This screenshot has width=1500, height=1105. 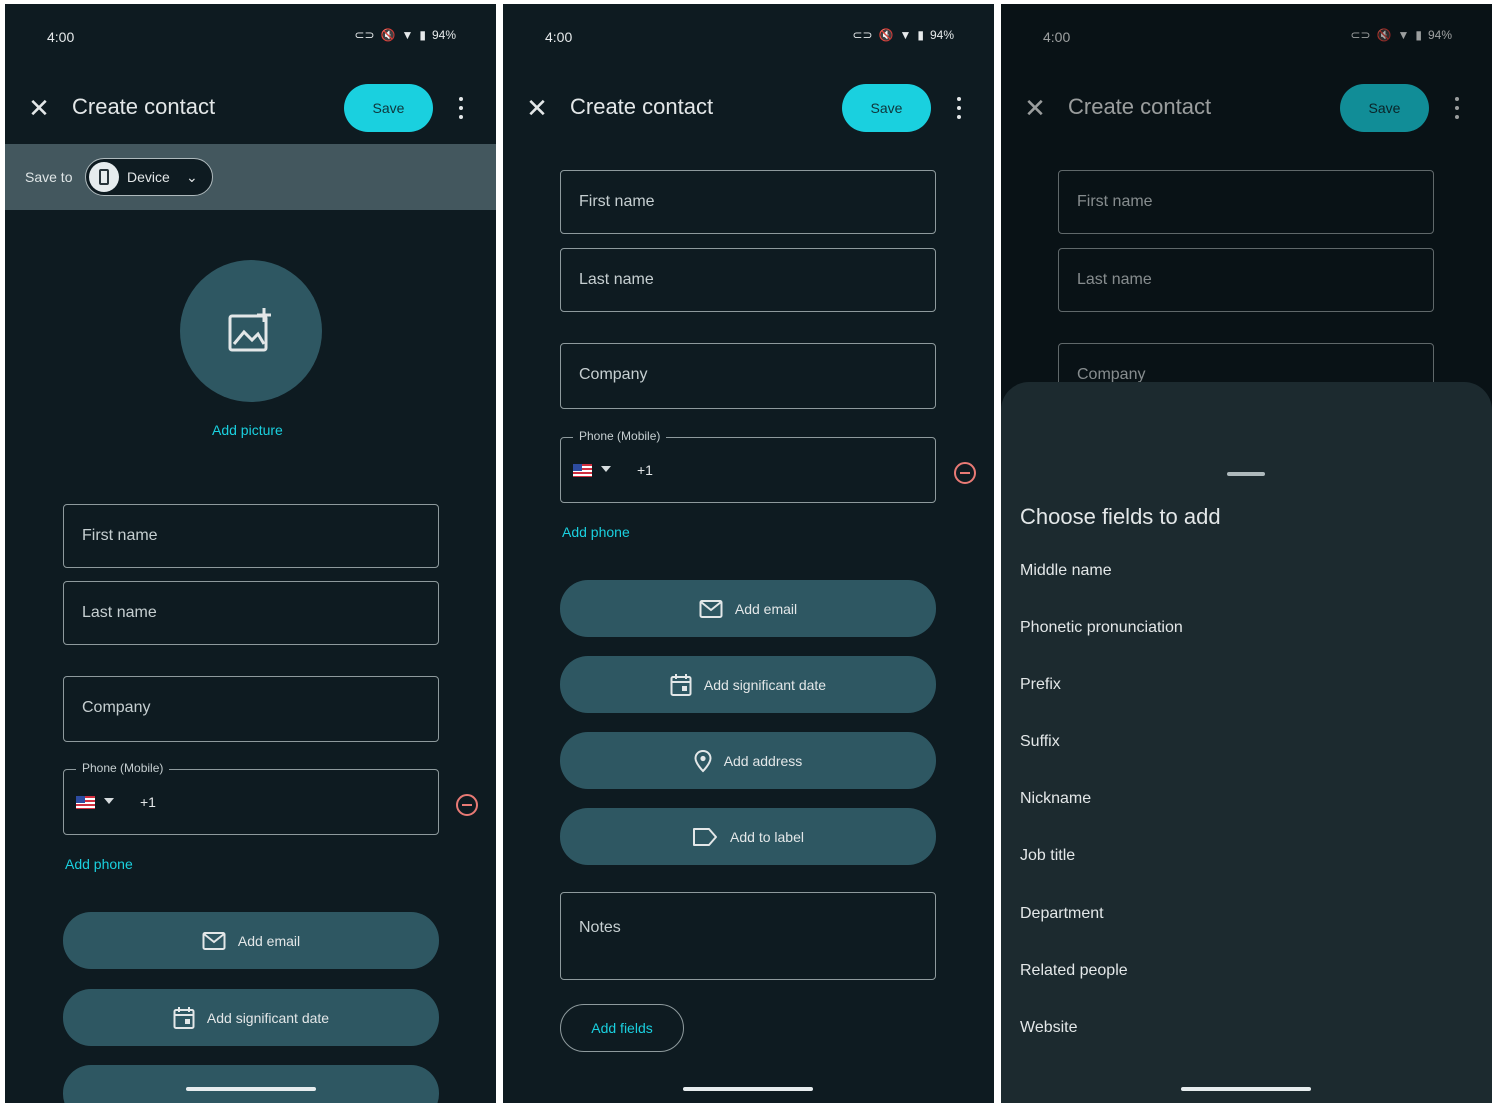 What do you see at coordinates (1047, 856) in the screenshot?
I see `option-job-title: Job title` at bounding box center [1047, 856].